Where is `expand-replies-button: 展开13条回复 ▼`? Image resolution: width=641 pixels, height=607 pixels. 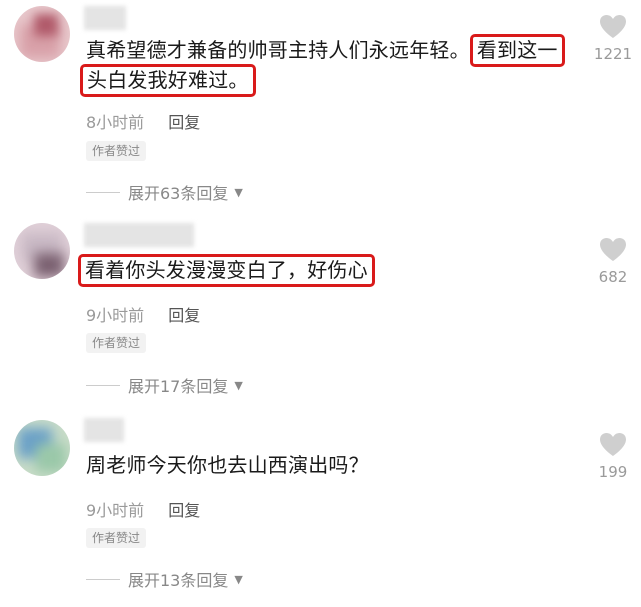 expand-replies-button: 展开13条回复 ▼ is located at coordinates (164, 579).